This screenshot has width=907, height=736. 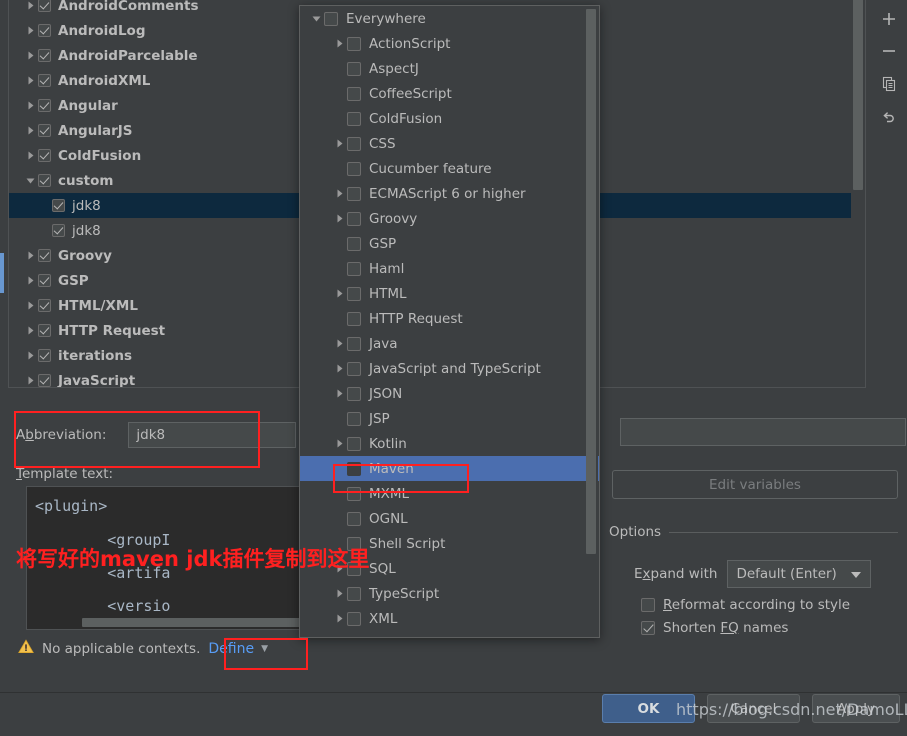 I want to click on ok-button: OK, so click(x=648, y=708).